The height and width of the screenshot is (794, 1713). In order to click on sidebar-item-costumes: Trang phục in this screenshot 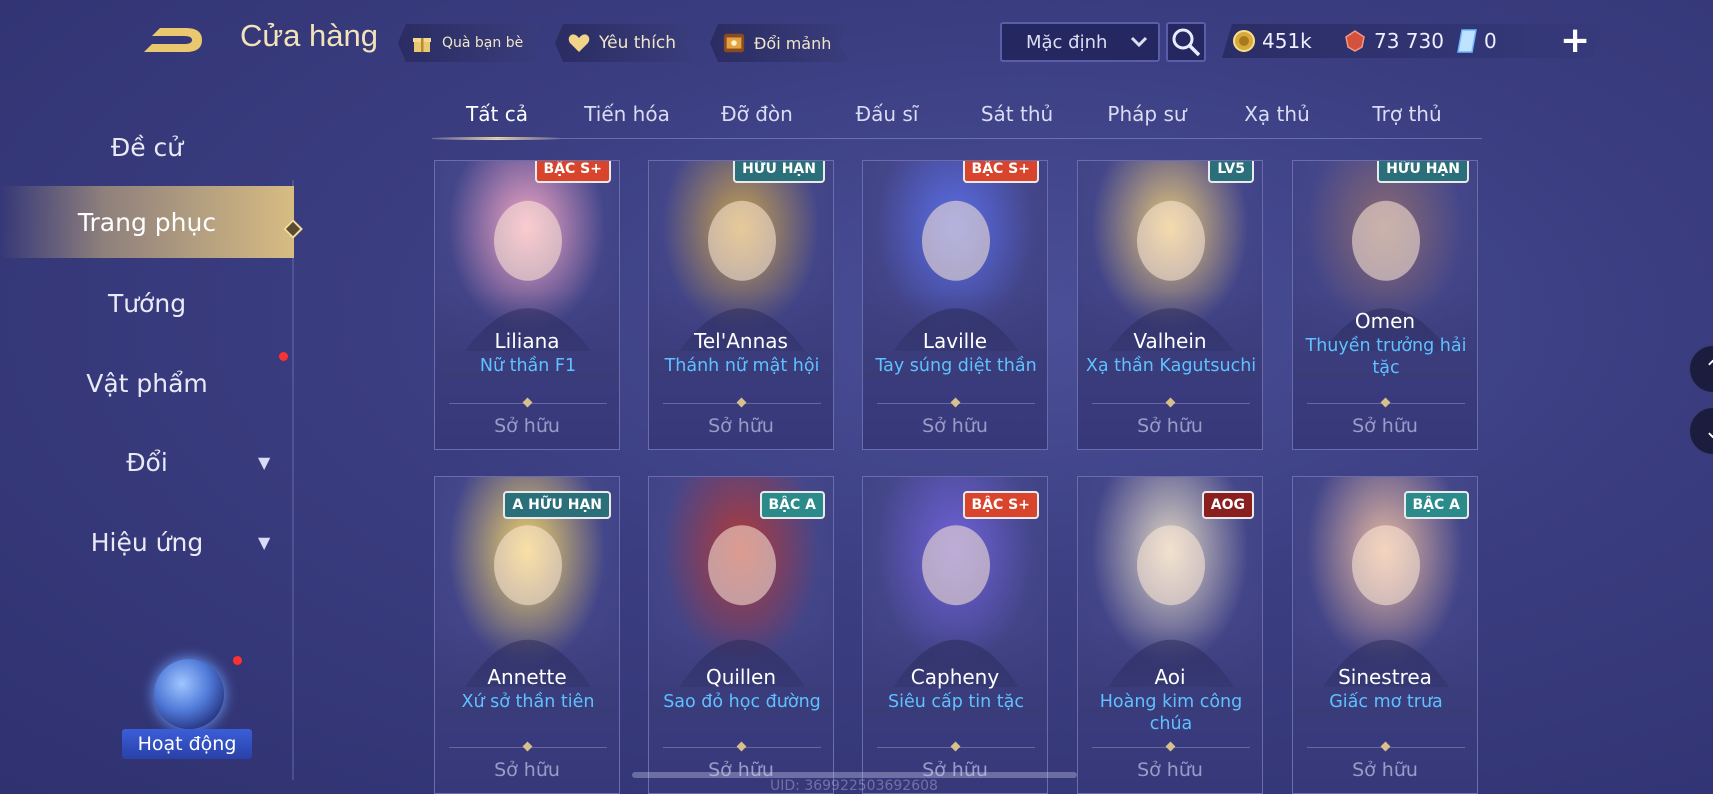, I will do `click(147, 222)`.